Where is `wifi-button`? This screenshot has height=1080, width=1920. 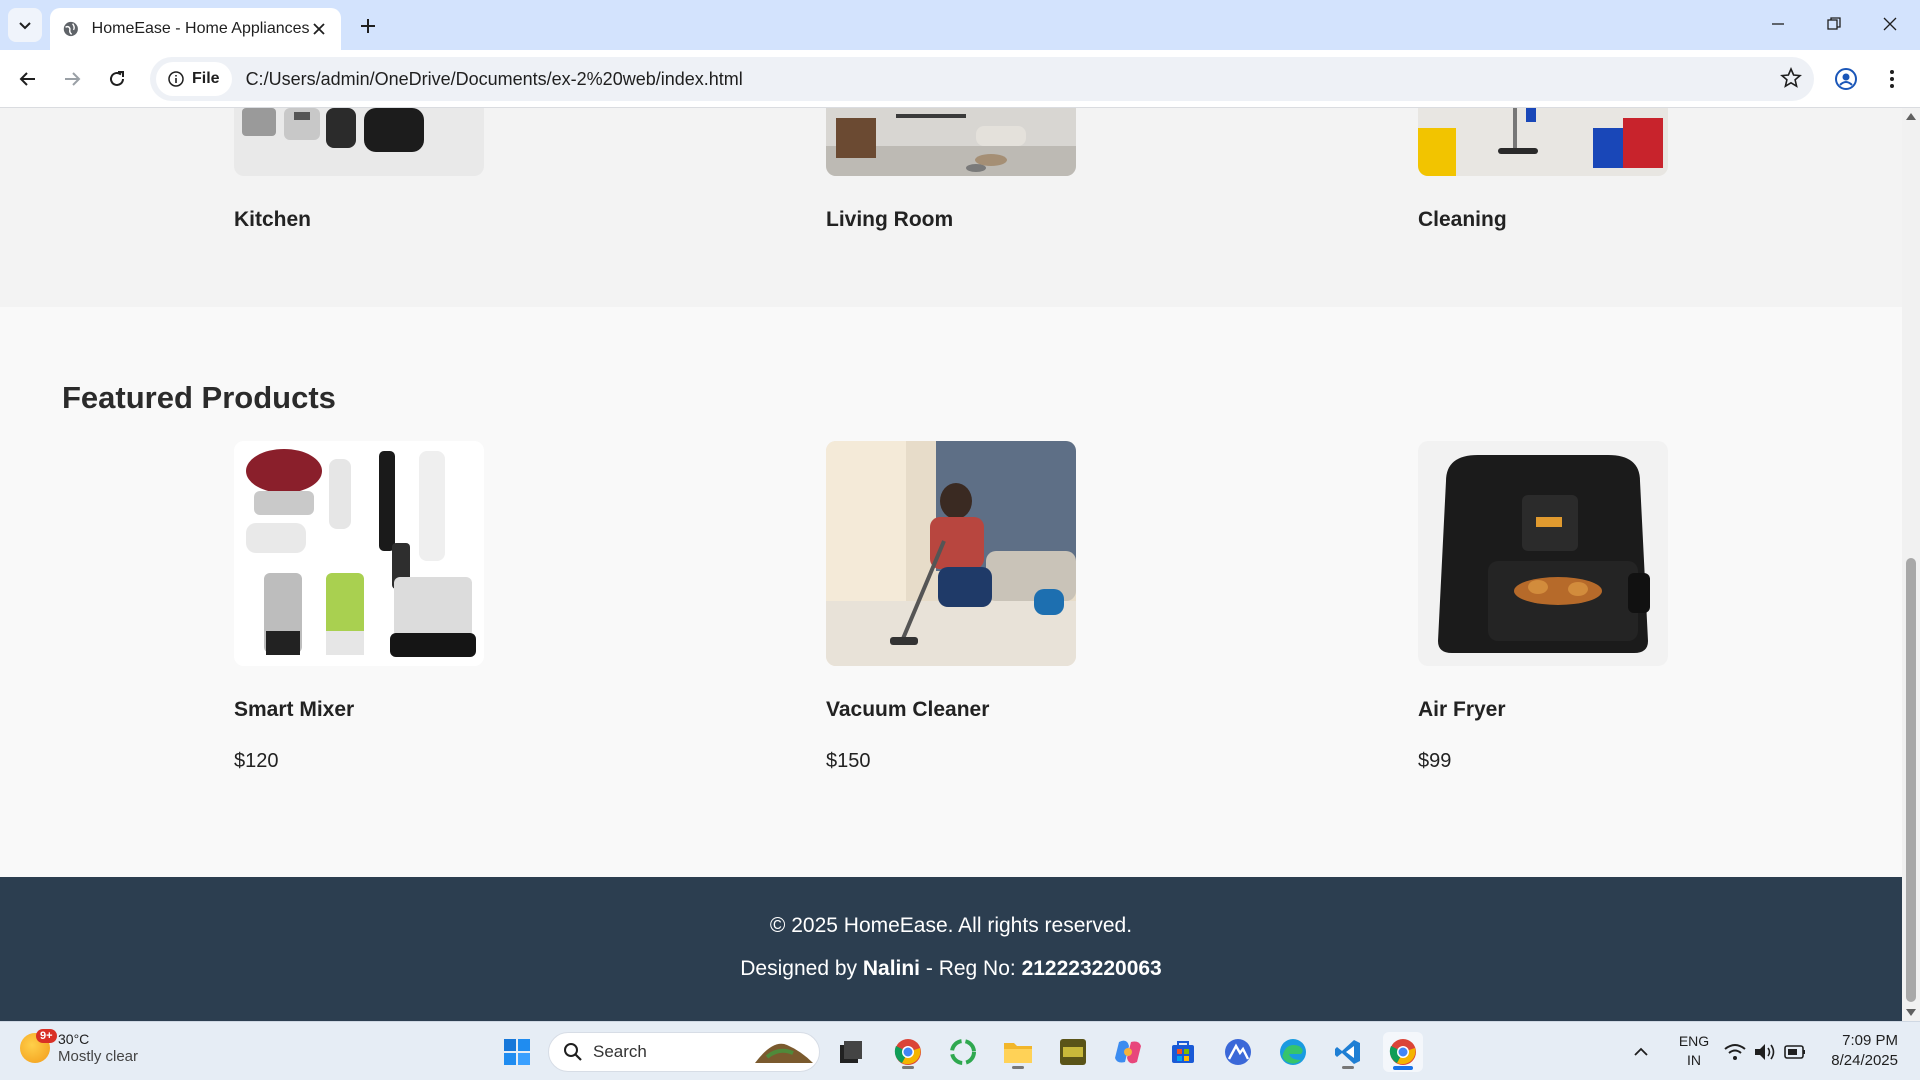
wifi-button is located at coordinates (1735, 1052).